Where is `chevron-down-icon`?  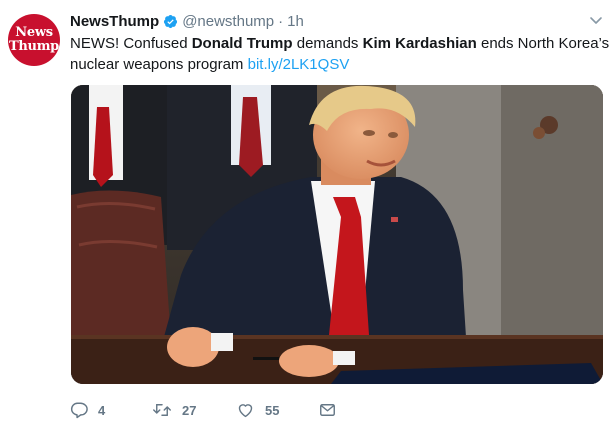 chevron-down-icon is located at coordinates (596, 20).